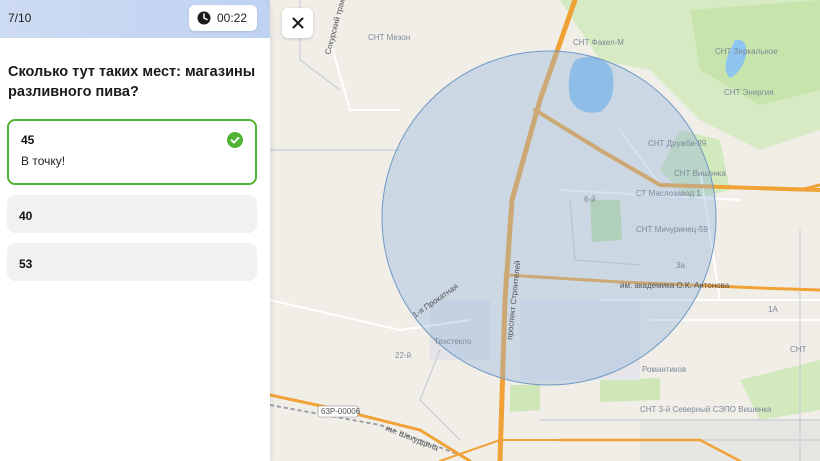  Describe the element at coordinates (26, 216) in the screenshot. I see `answer-value: 40` at that location.